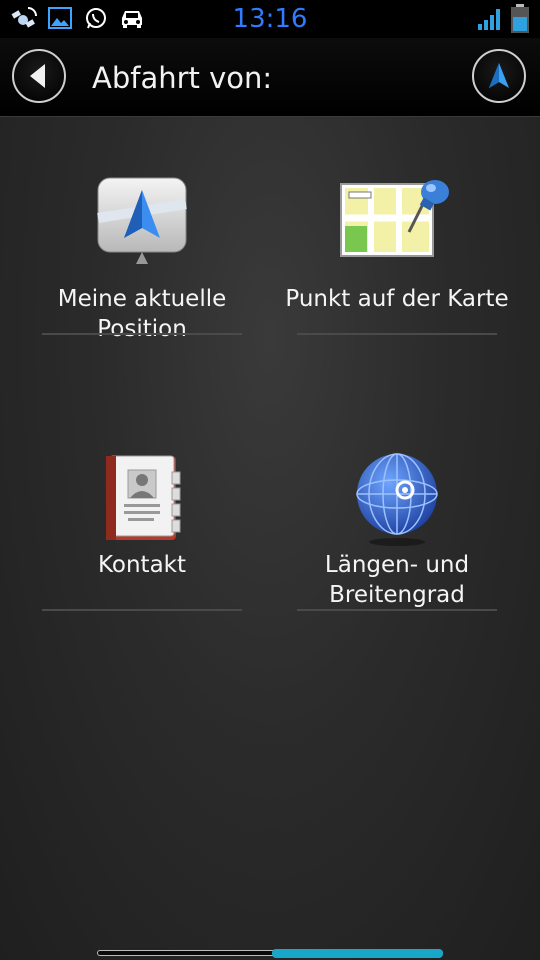 The width and height of the screenshot is (540, 960). I want to click on option-point-on-map: Punkt auf der Karte, so click(397, 284).